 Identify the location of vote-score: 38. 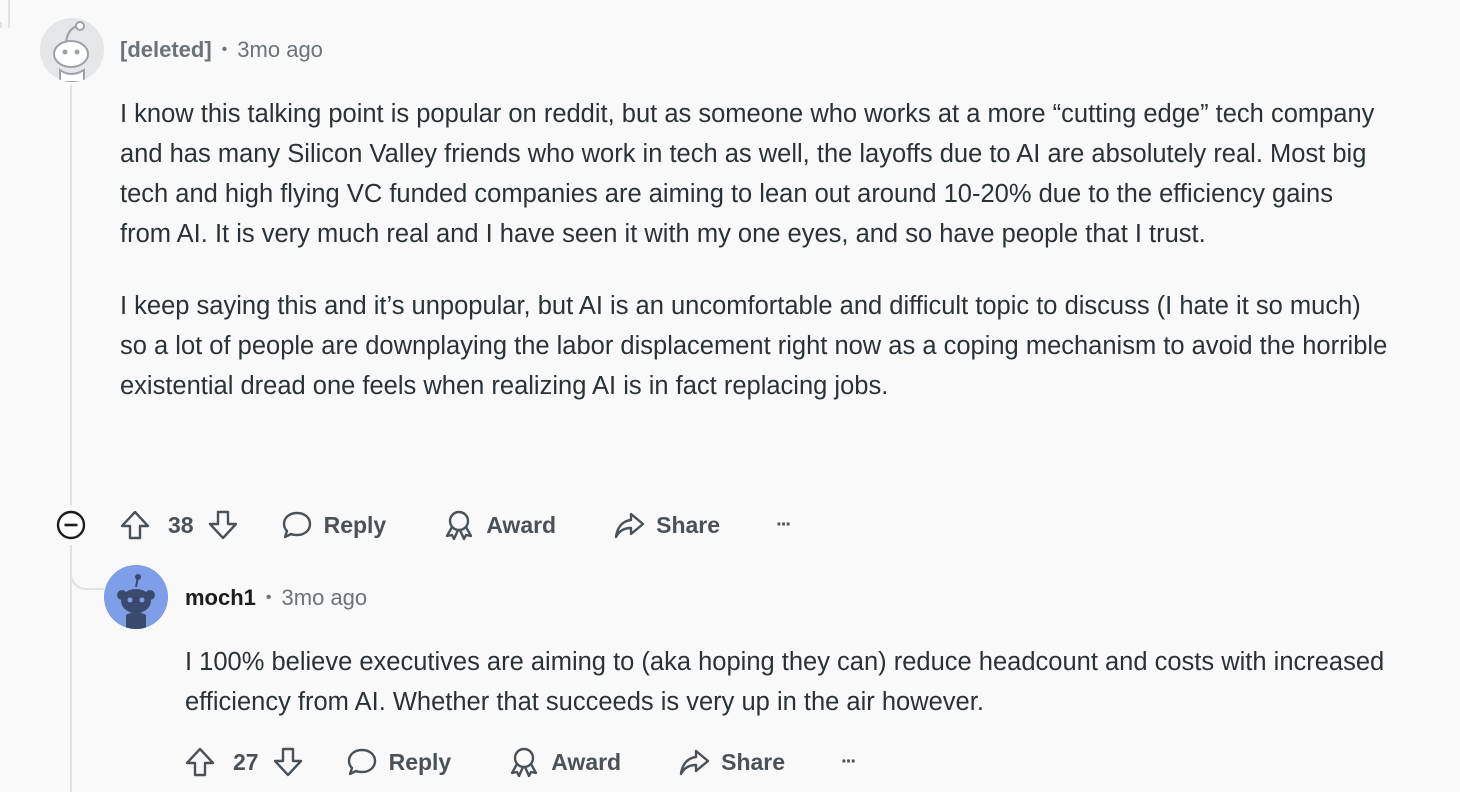
(181, 524).